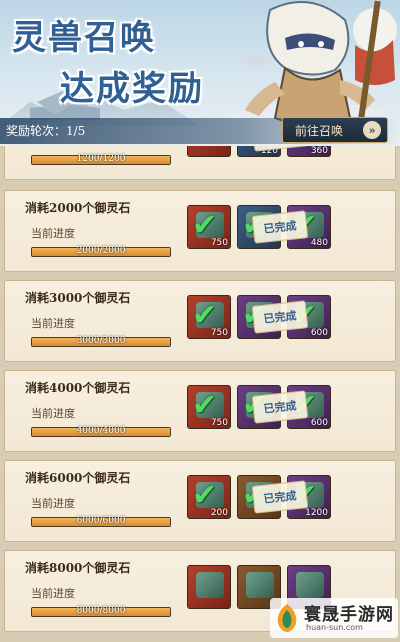  Describe the element at coordinates (78, 568) in the screenshot. I see `task-title: 消耗8000个御灵石` at that location.